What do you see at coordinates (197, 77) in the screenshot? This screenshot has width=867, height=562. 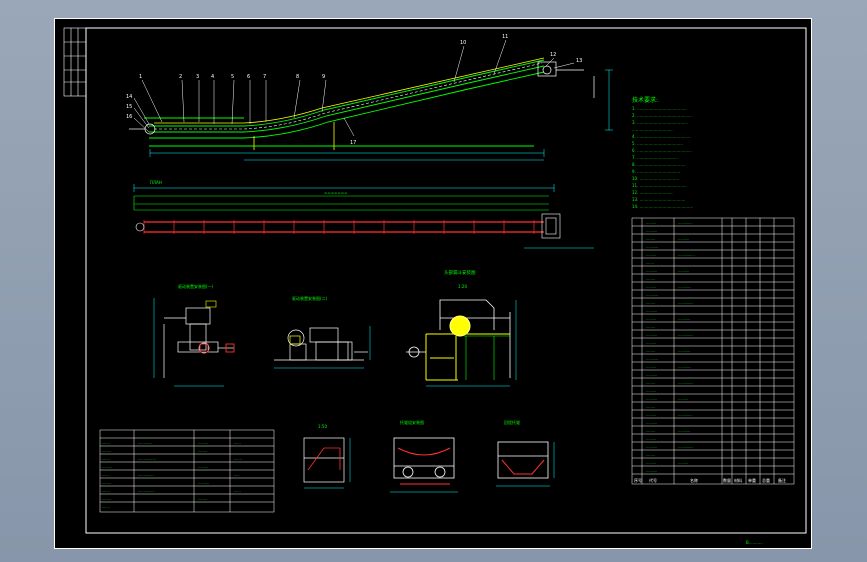 I see `svg-text: 3` at bounding box center [197, 77].